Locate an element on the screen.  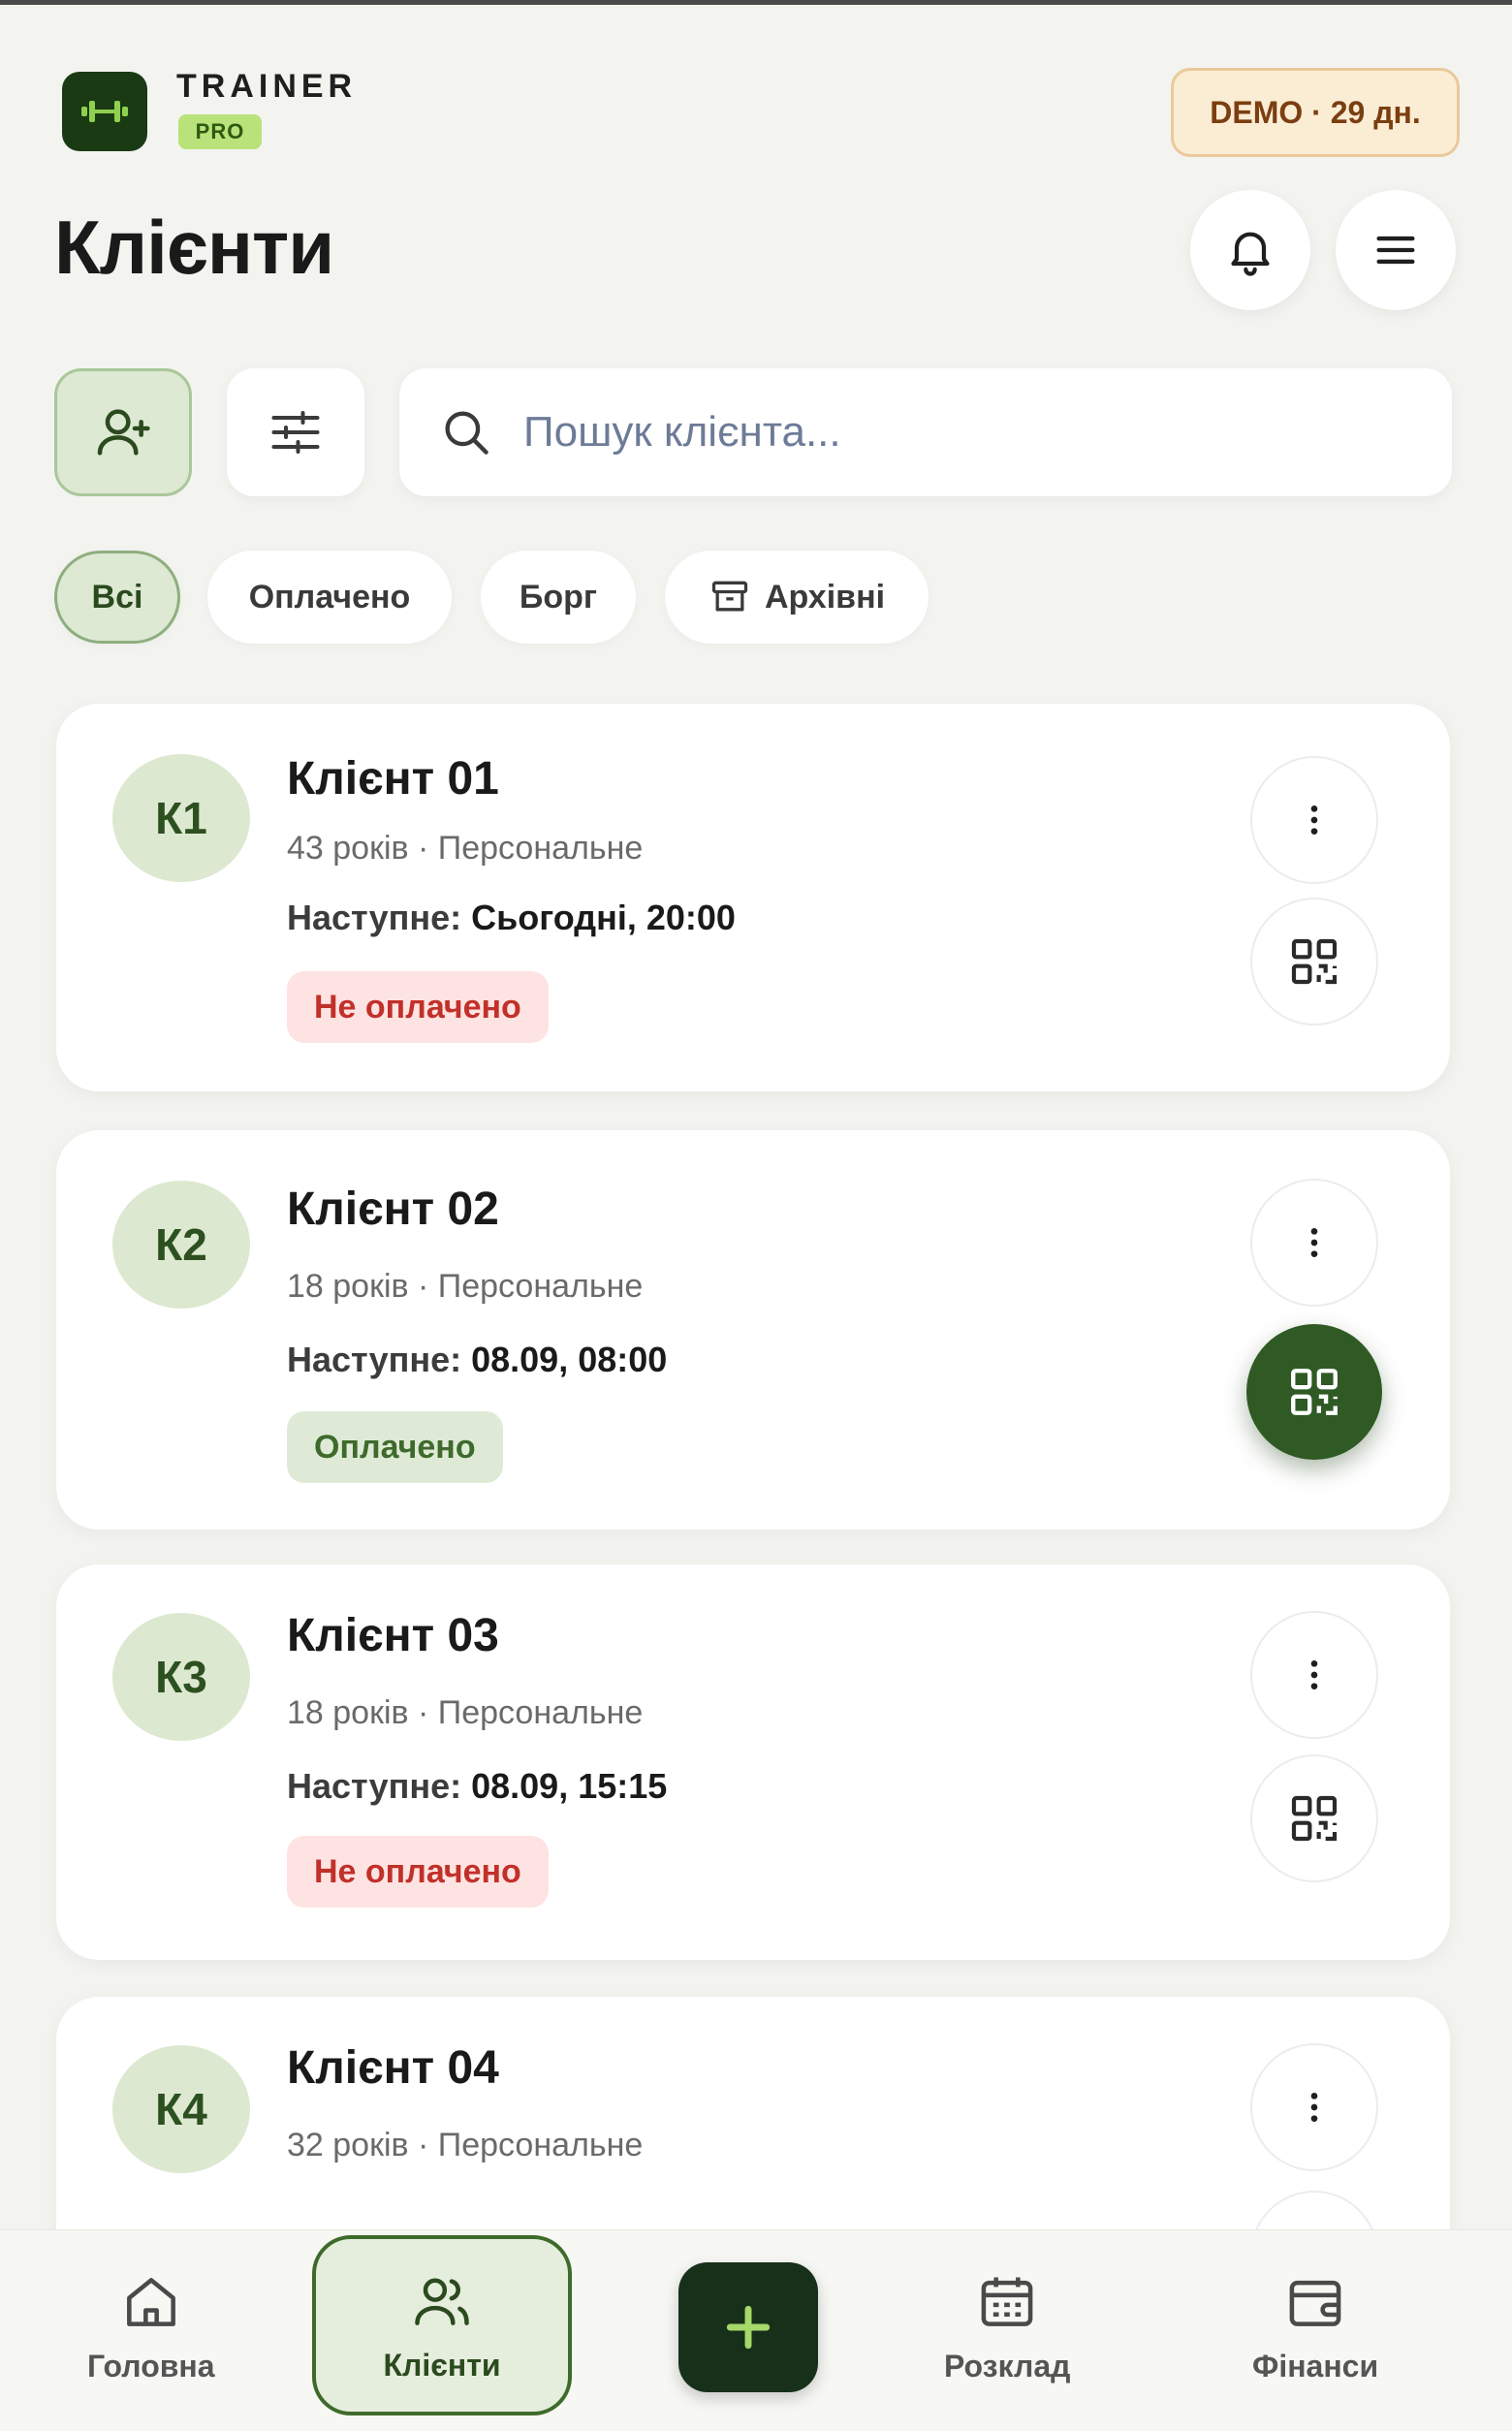
add-user-icon is located at coordinates (124, 433).